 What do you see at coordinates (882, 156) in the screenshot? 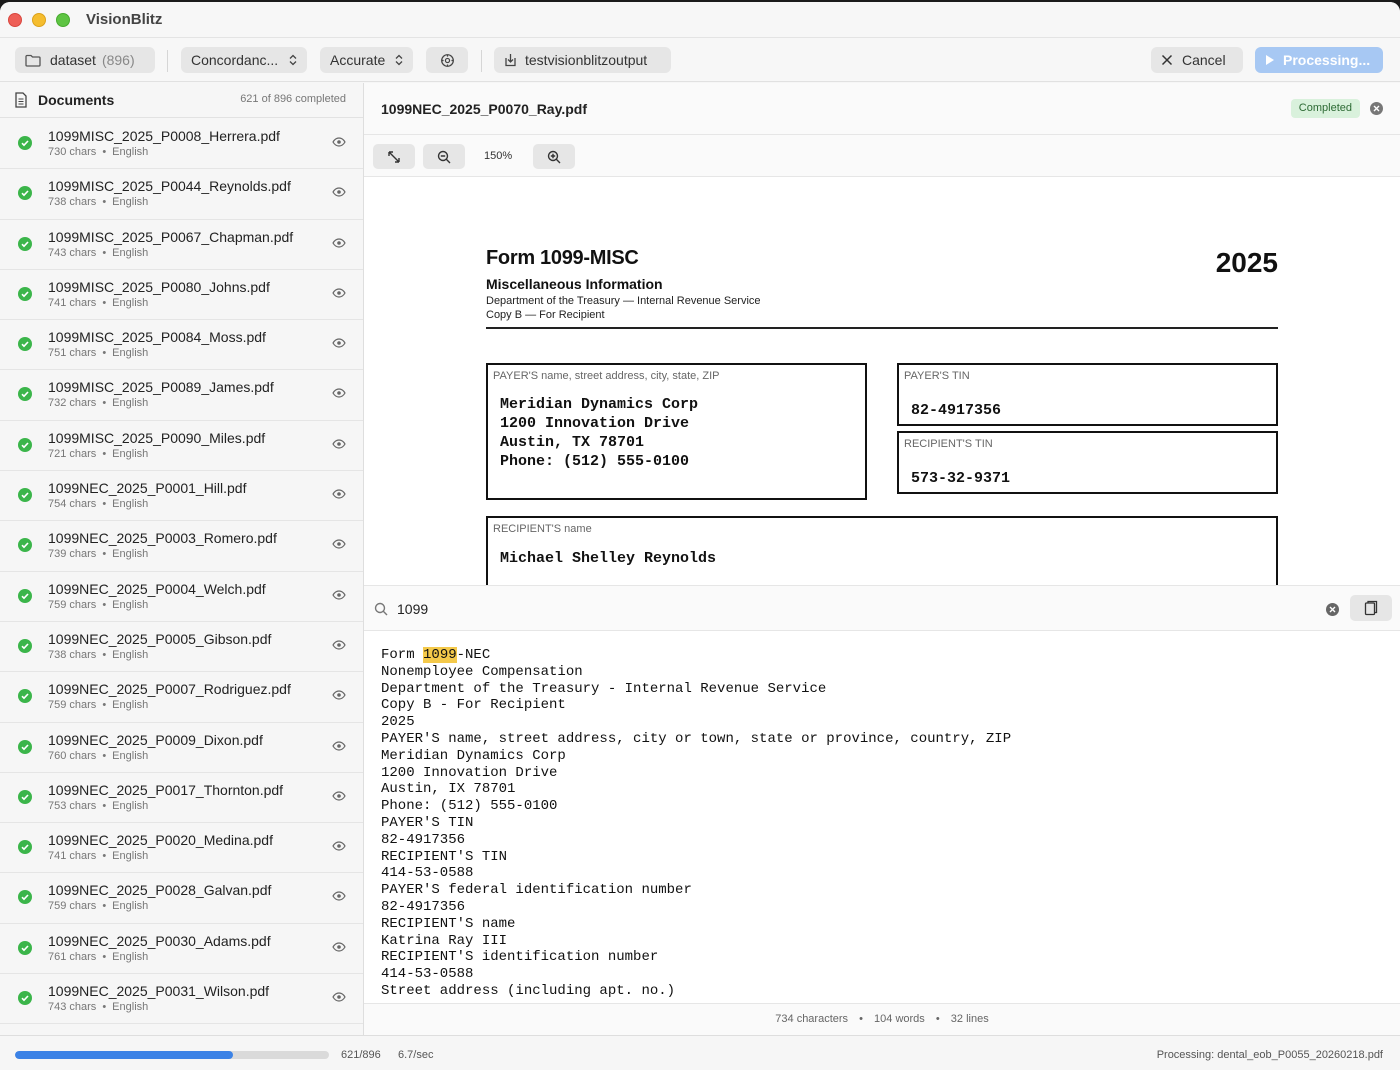
I see `zoom-bar: 150%` at bounding box center [882, 156].